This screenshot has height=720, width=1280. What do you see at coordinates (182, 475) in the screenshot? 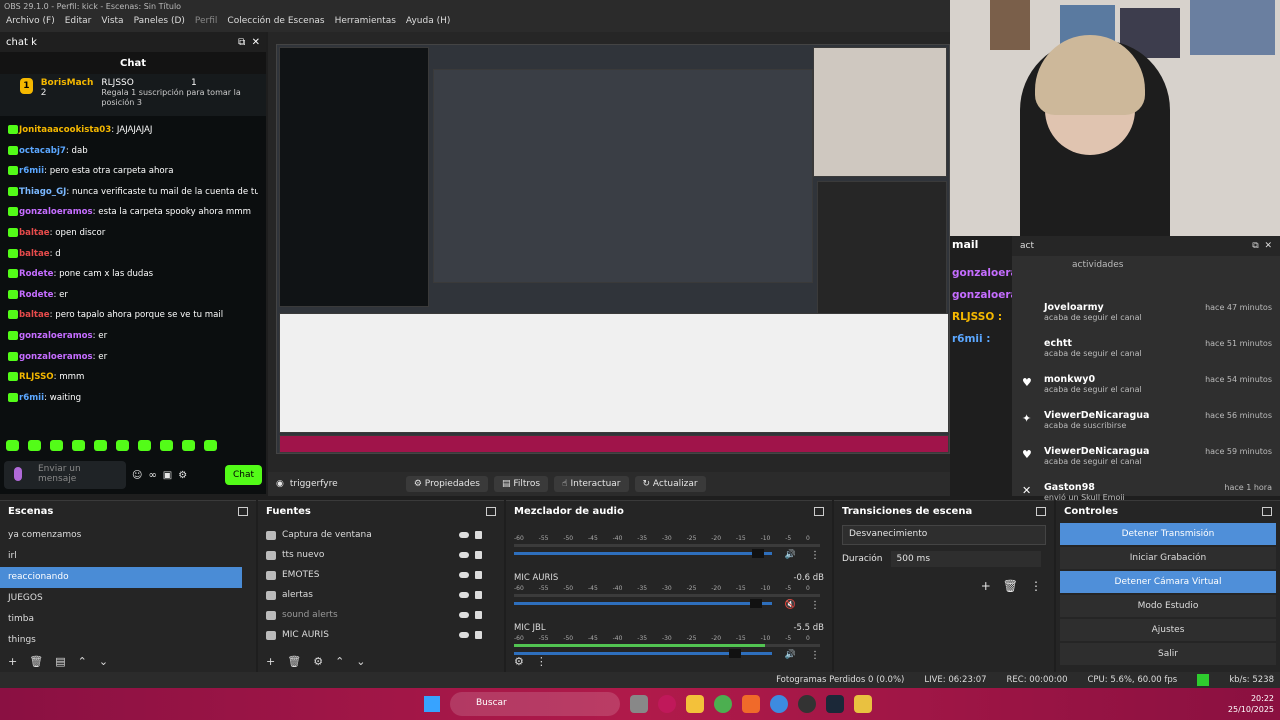
I see `settings-icon: ⚙` at bounding box center [182, 475].